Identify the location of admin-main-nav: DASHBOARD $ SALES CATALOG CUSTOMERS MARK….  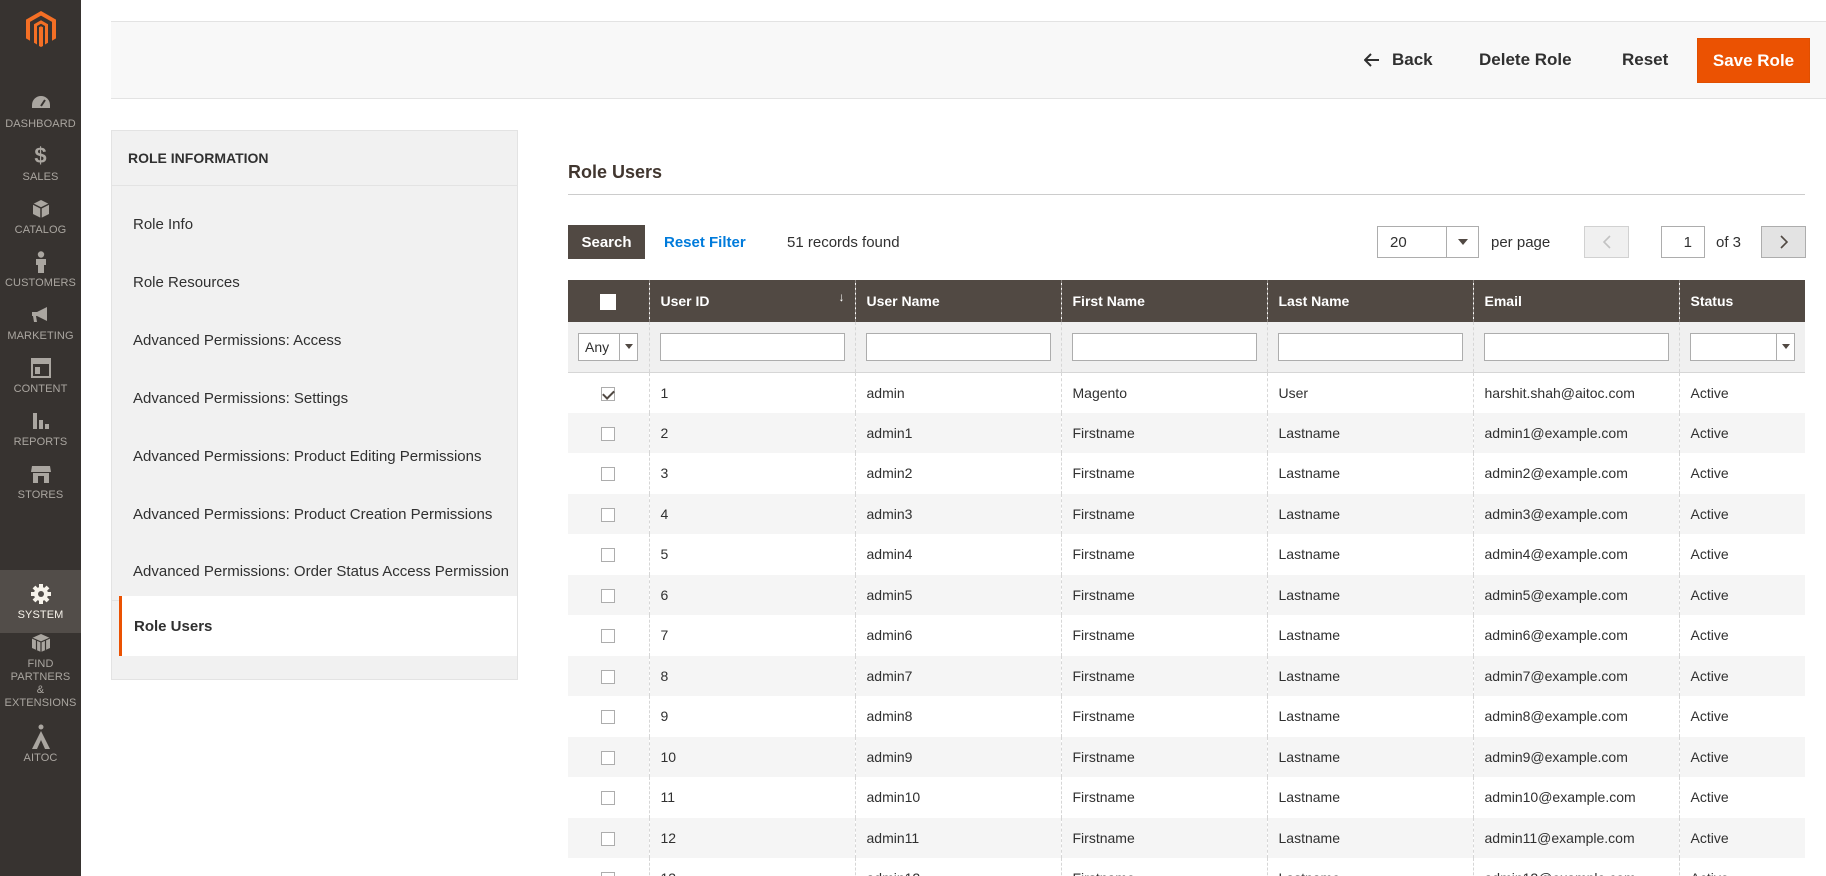
(40, 438).